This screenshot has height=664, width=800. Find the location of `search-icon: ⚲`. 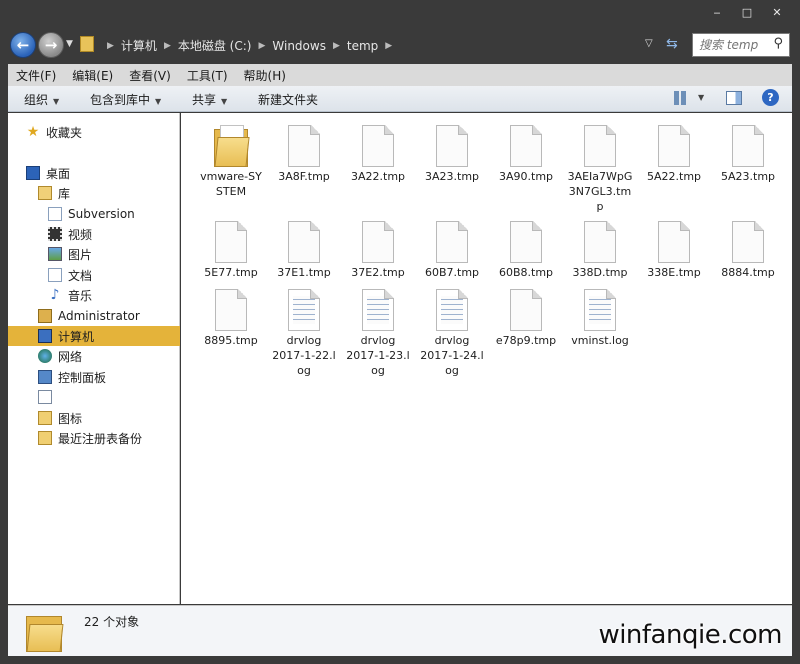

search-icon: ⚲ is located at coordinates (778, 43).